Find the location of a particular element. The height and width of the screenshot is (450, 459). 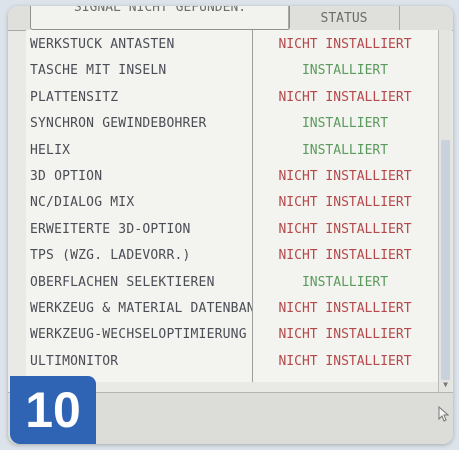

option-name: WERKSTUCK ANTASTEN is located at coordinates (102, 44).